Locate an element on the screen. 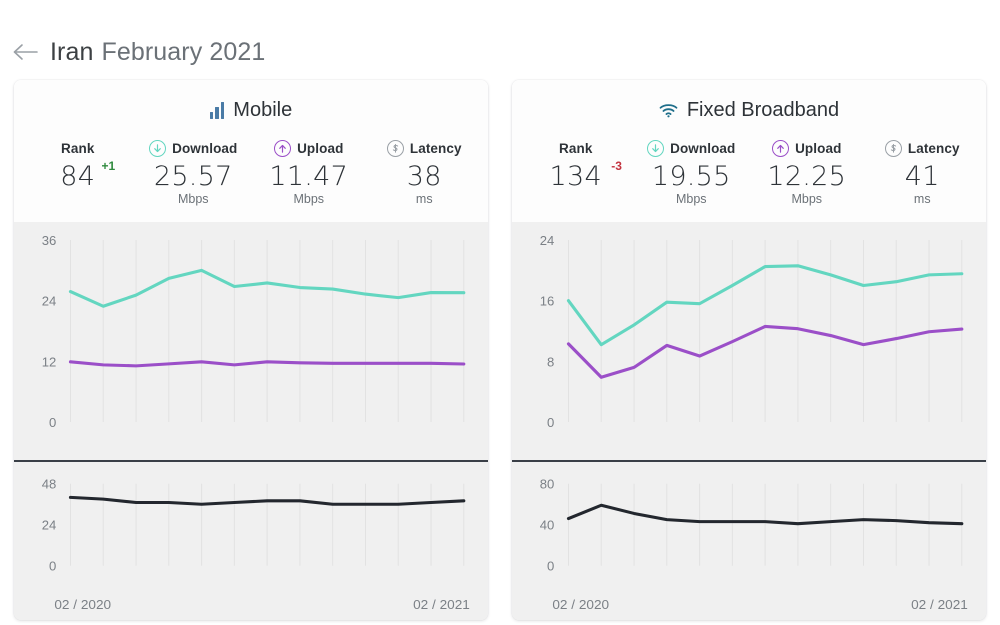 The image size is (1000, 625). stat-latency-fixed: Latency 41 ms is located at coordinates (923, 172).